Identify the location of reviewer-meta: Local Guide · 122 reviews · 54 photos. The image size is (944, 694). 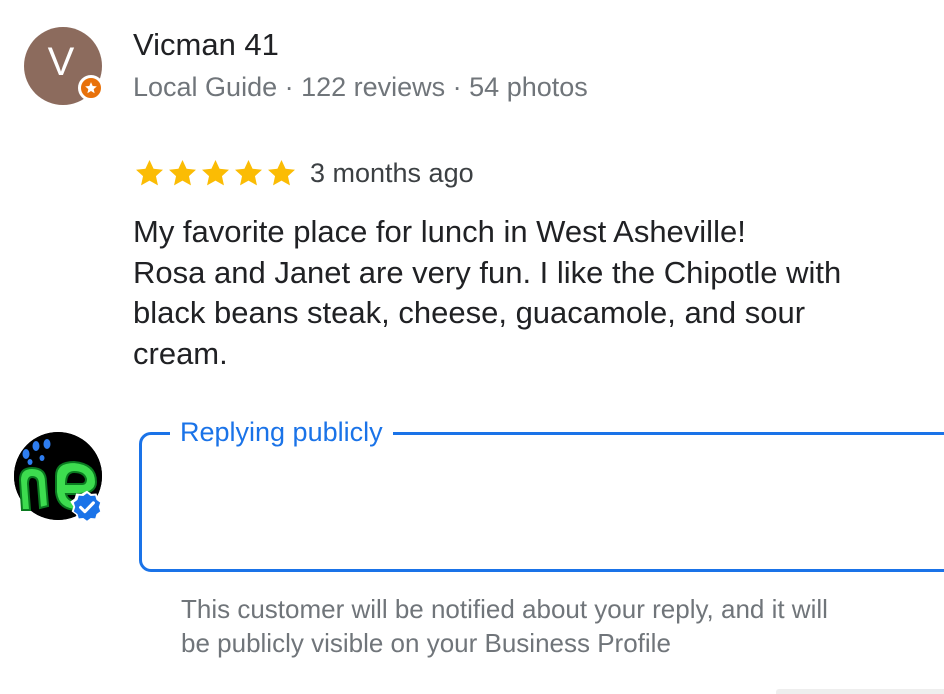
(360, 87).